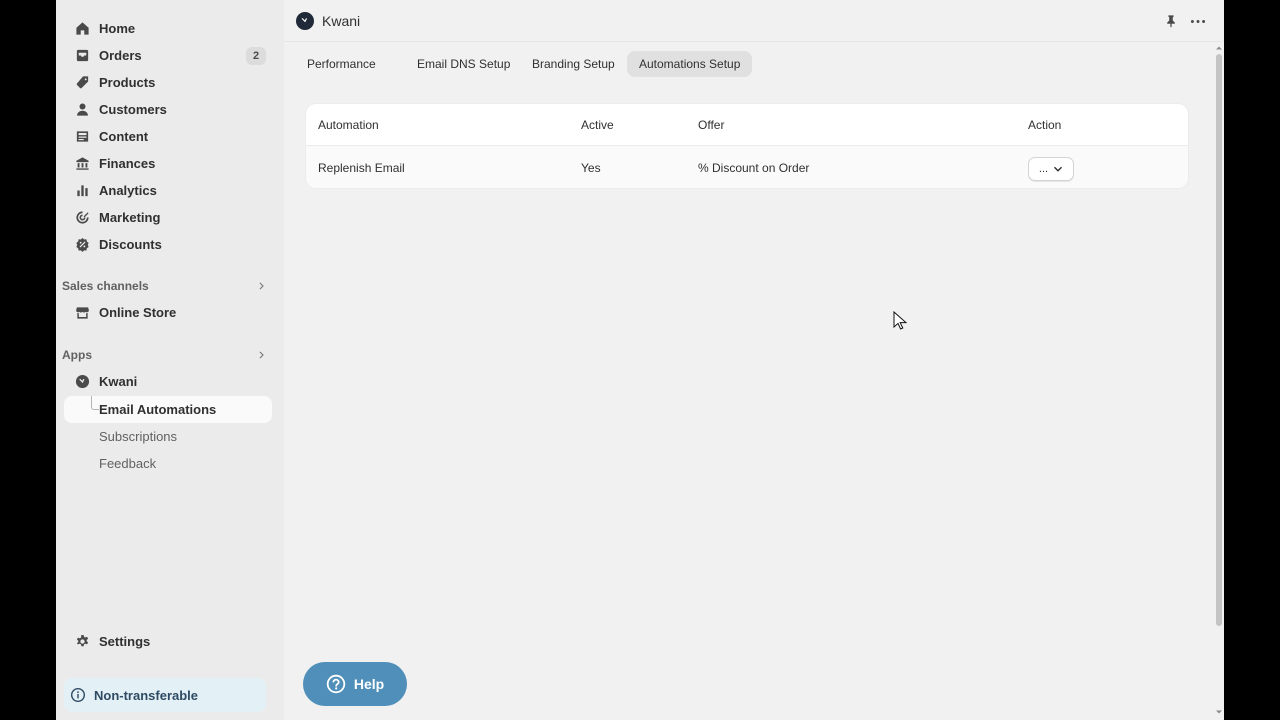 The image size is (1280, 720). I want to click on column-header-offer: Offer, so click(711, 125).